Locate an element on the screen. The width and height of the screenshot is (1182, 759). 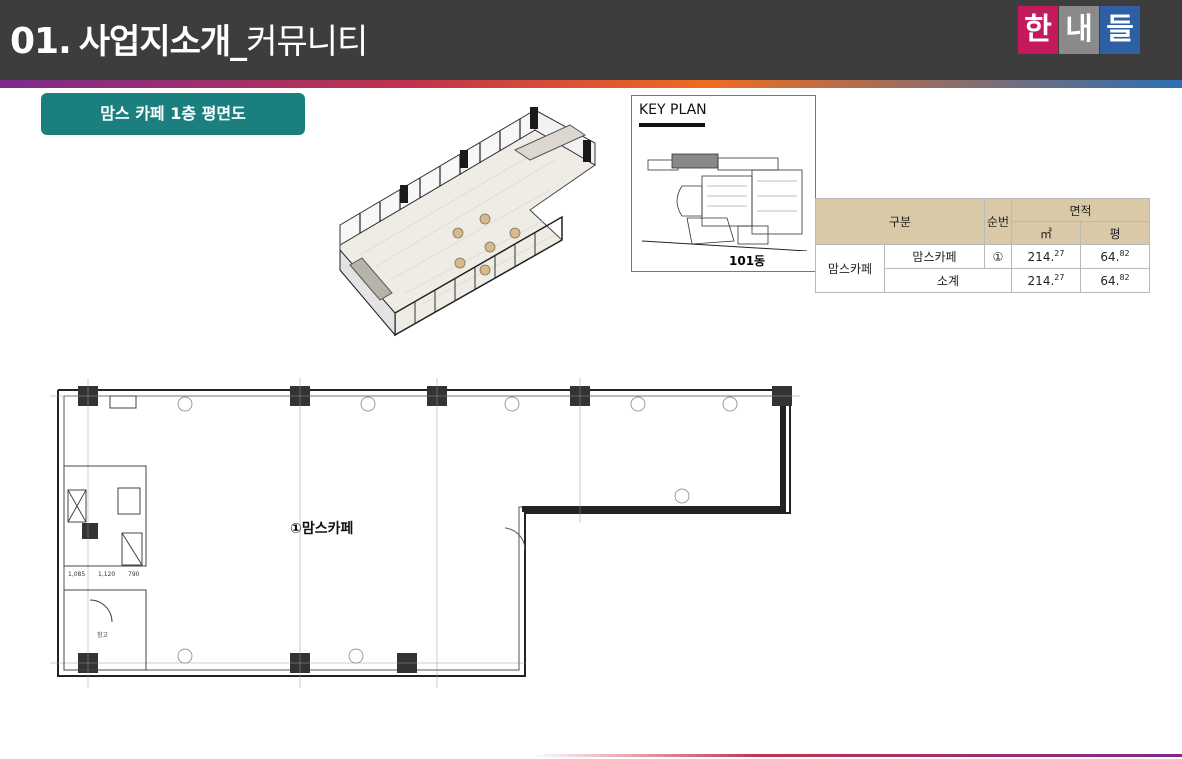
logo-char-2: 내 is located at coordinates (1079, 30).